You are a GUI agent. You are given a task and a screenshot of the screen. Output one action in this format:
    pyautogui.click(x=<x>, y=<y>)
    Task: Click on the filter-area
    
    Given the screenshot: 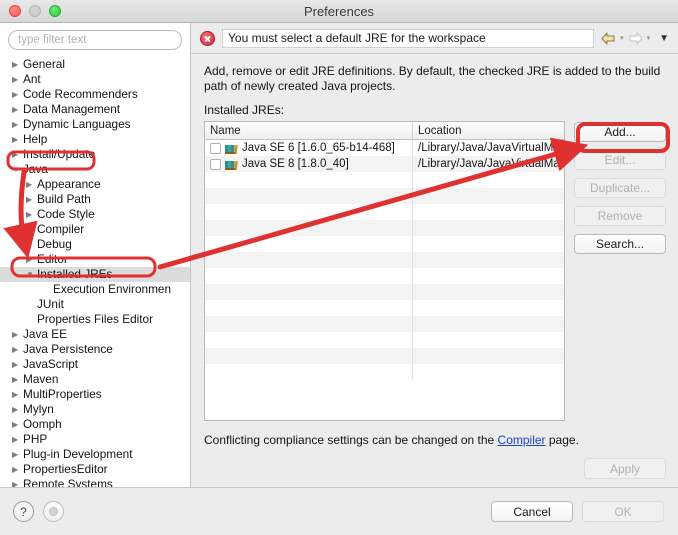 What is the action you would take?
    pyautogui.click(x=95, y=39)
    